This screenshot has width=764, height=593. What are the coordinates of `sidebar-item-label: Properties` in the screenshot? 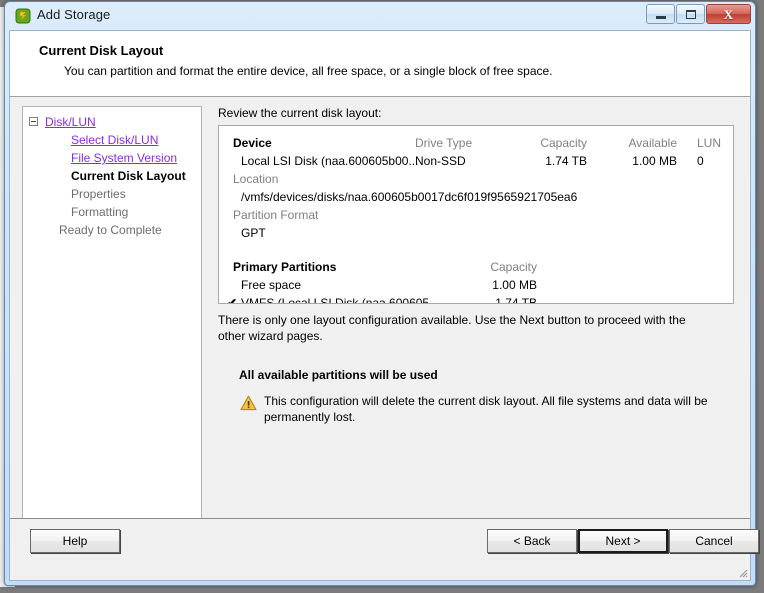 It's located at (98, 194).